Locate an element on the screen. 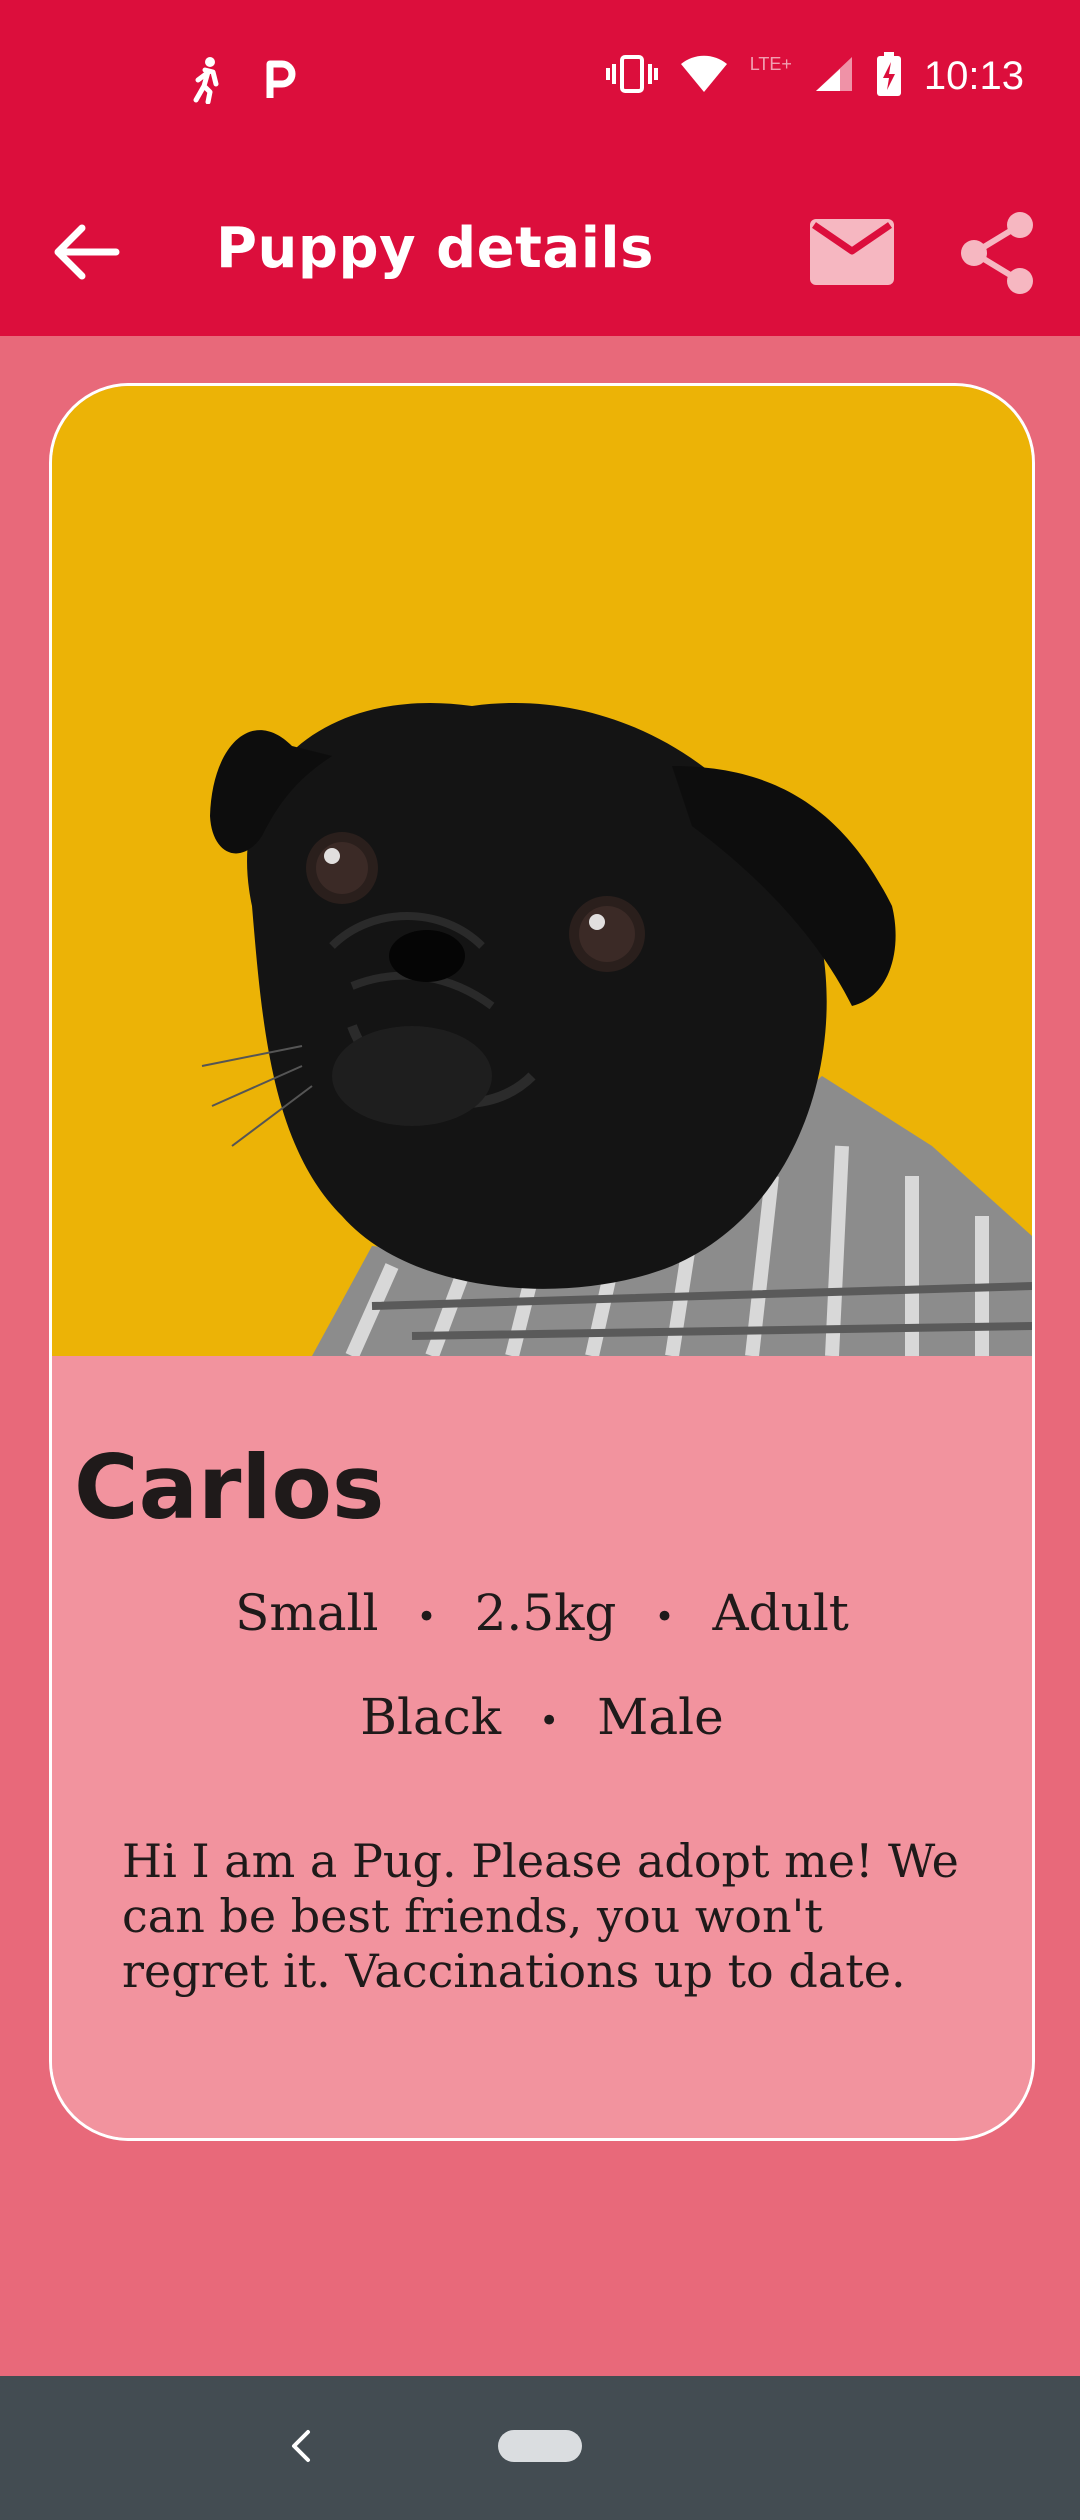  puppy-attributes-row-2: Black • Male is located at coordinates (542, 1717).